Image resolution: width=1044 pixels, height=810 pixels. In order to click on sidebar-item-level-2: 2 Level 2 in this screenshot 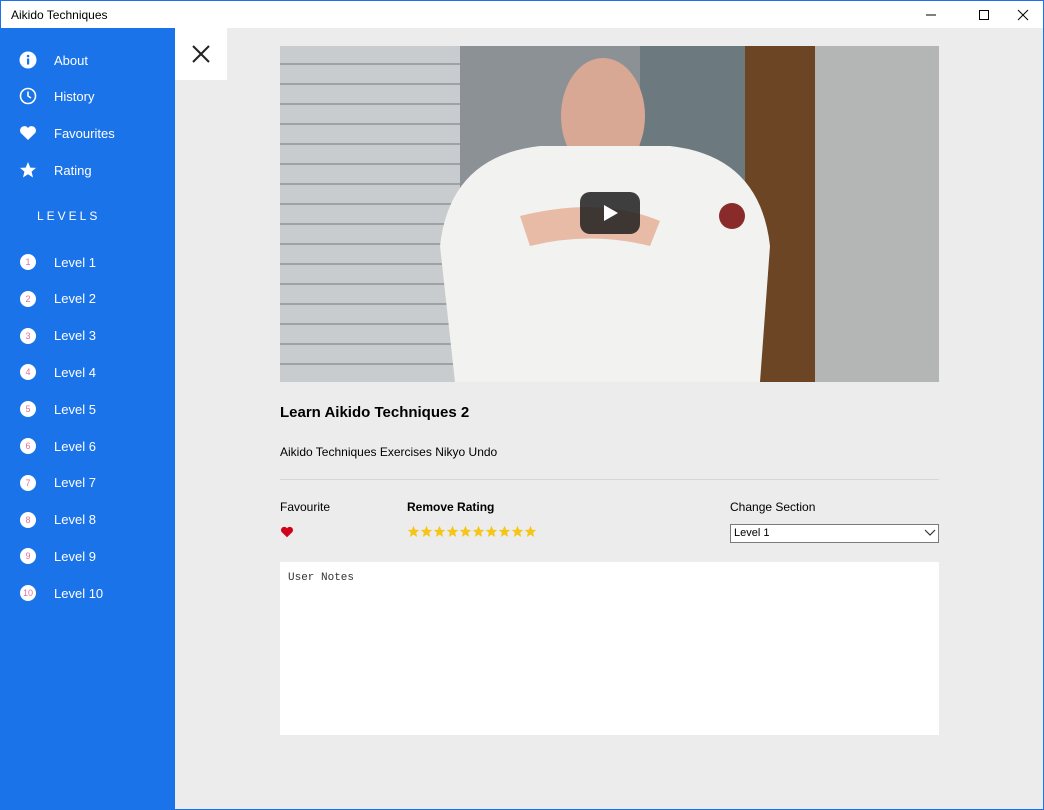, I will do `click(88, 299)`.